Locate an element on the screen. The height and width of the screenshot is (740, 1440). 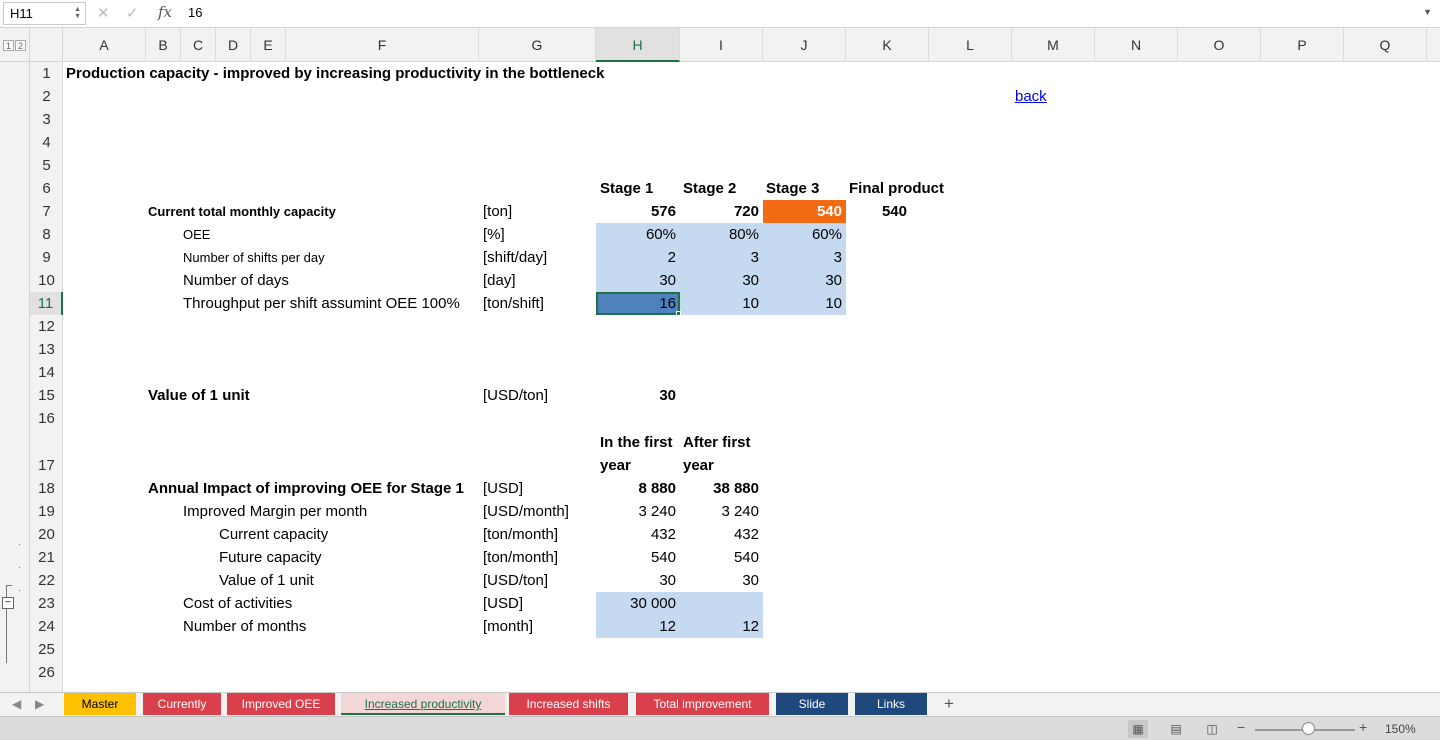
chevron-down-icon: ▼ is located at coordinates (1427, 12).